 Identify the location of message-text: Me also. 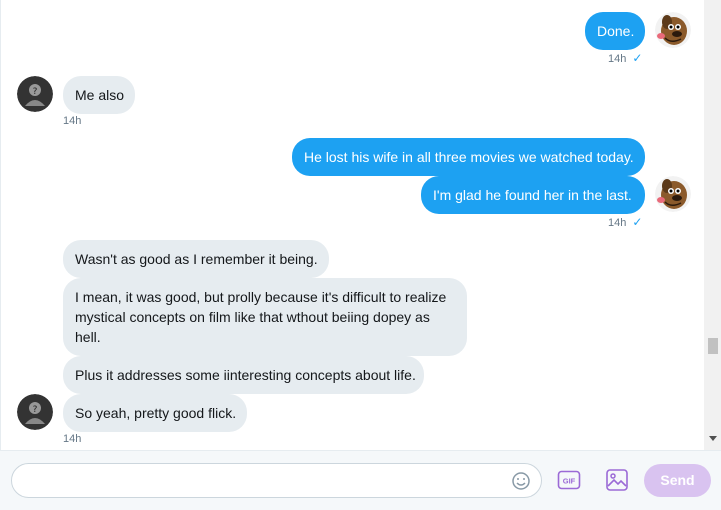
(100, 95).